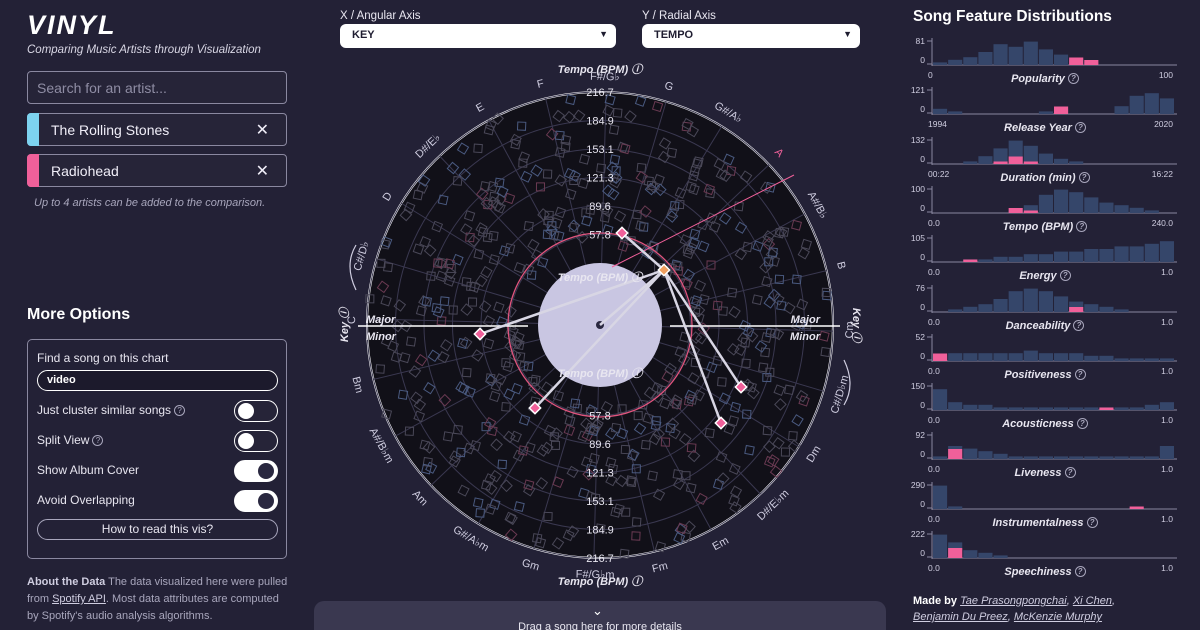 This screenshot has height=630, width=1200. Describe the element at coordinates (357, 385) in the screenshot. I see `key-label: Bm` at that location.